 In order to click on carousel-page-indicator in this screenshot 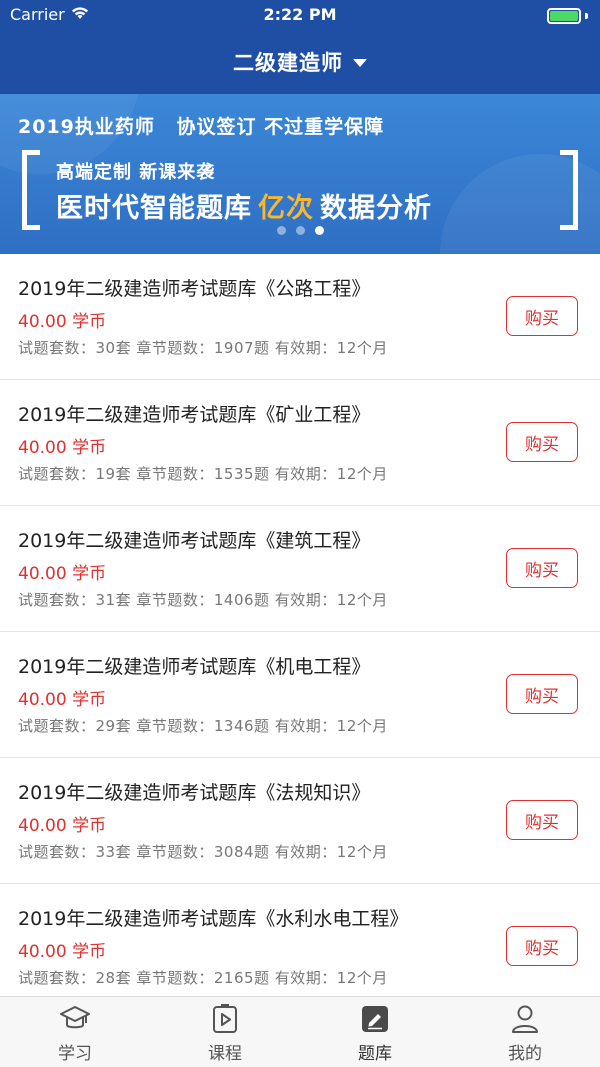, I will do `click(300, 230)`.